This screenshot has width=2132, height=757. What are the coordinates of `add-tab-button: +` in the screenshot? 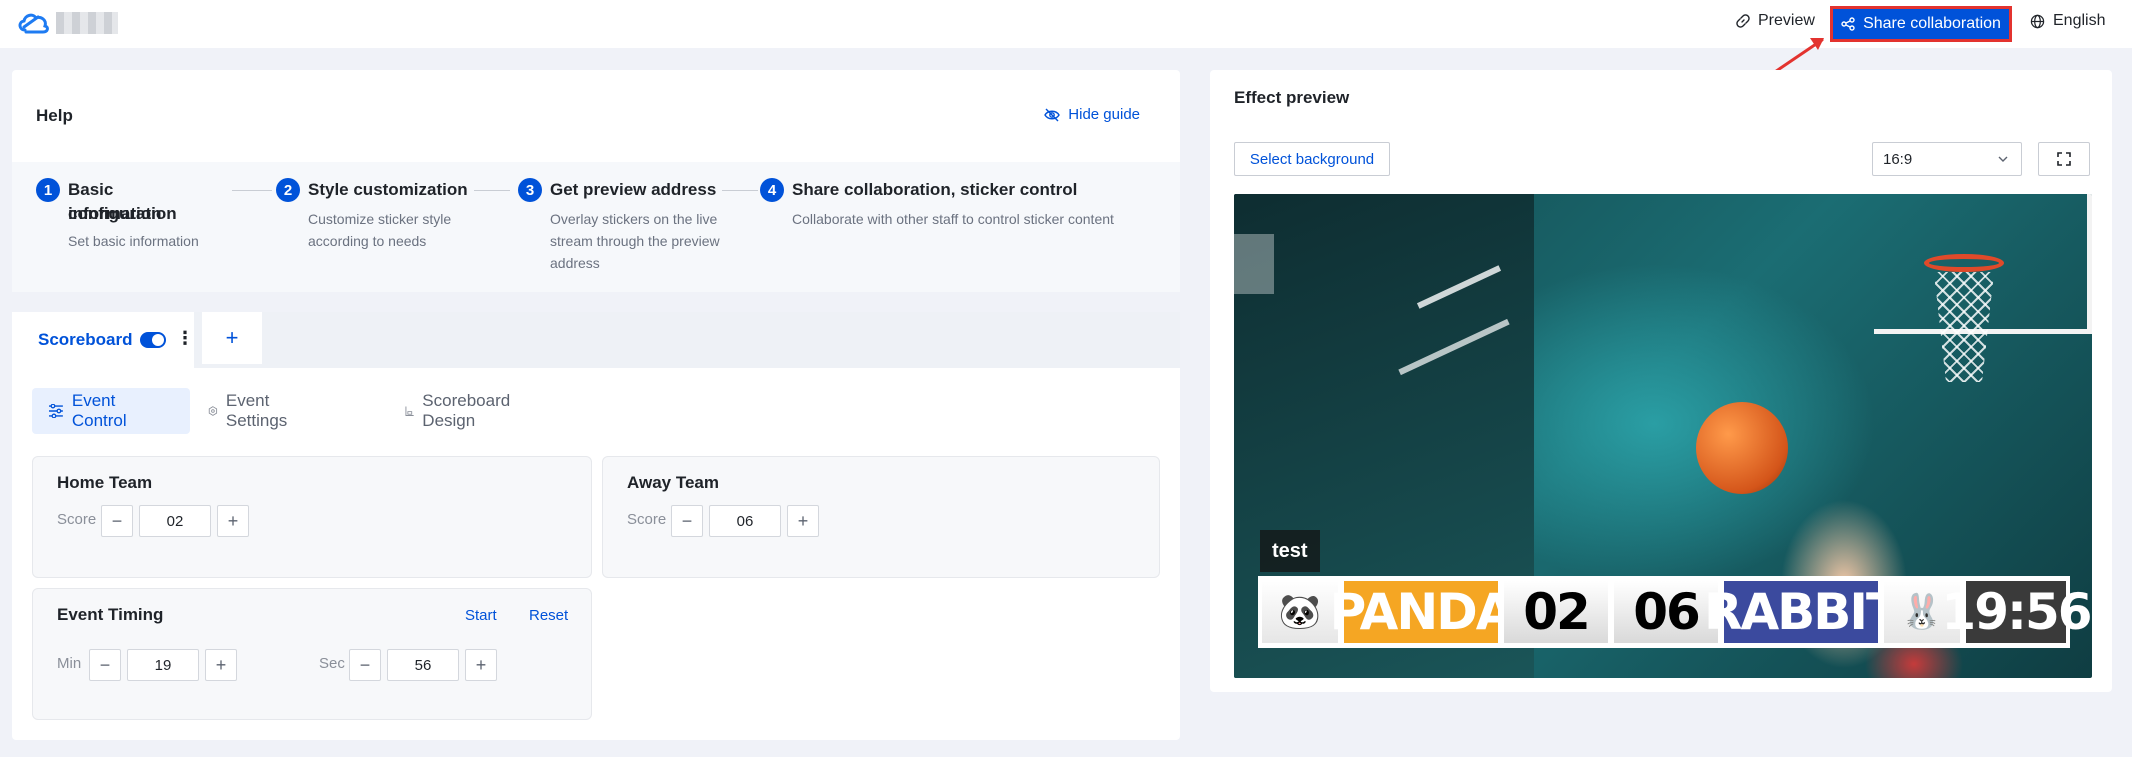 It's located at (232, 338).